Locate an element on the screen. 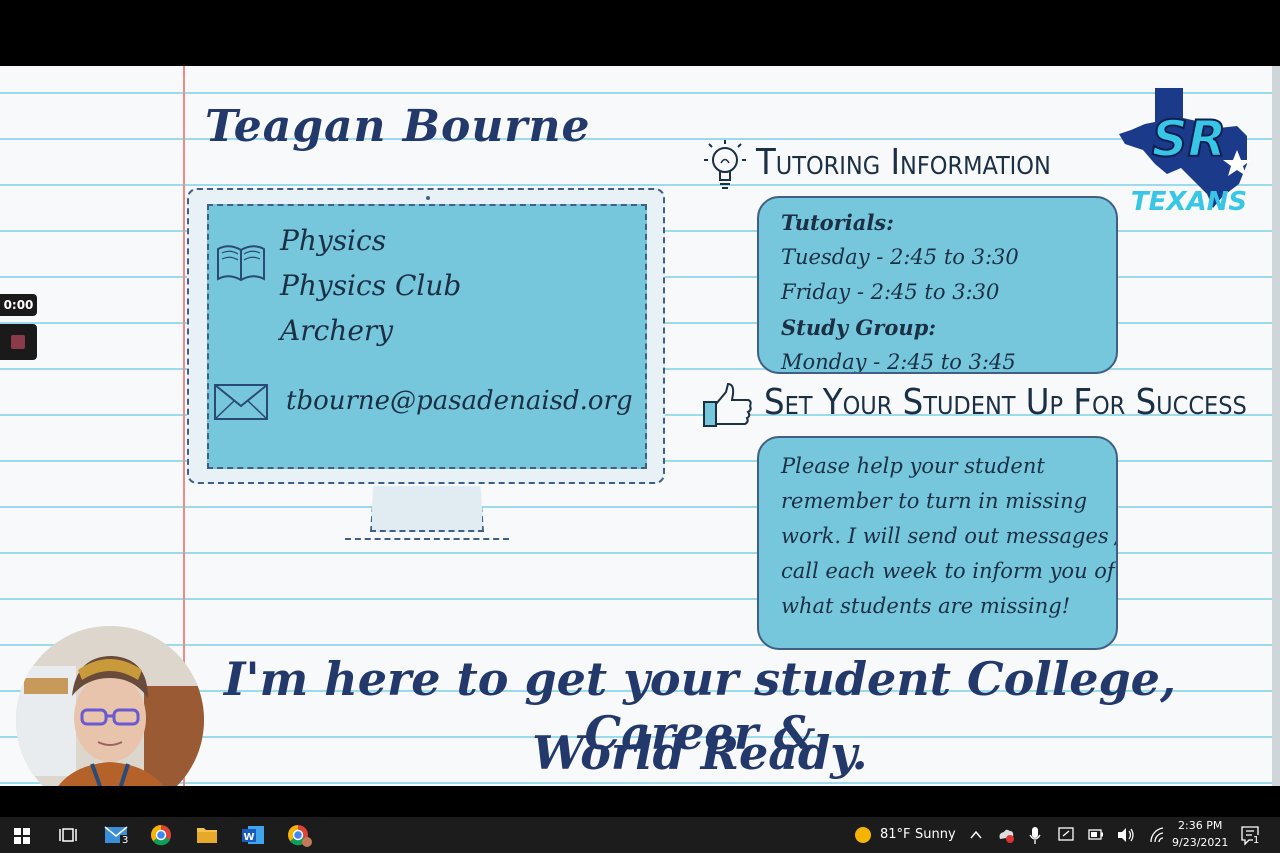 Image resolution: width=1280 pixels, height=853 pixels. success-line: call each week to inform you of is located at coordinates (948, 571).